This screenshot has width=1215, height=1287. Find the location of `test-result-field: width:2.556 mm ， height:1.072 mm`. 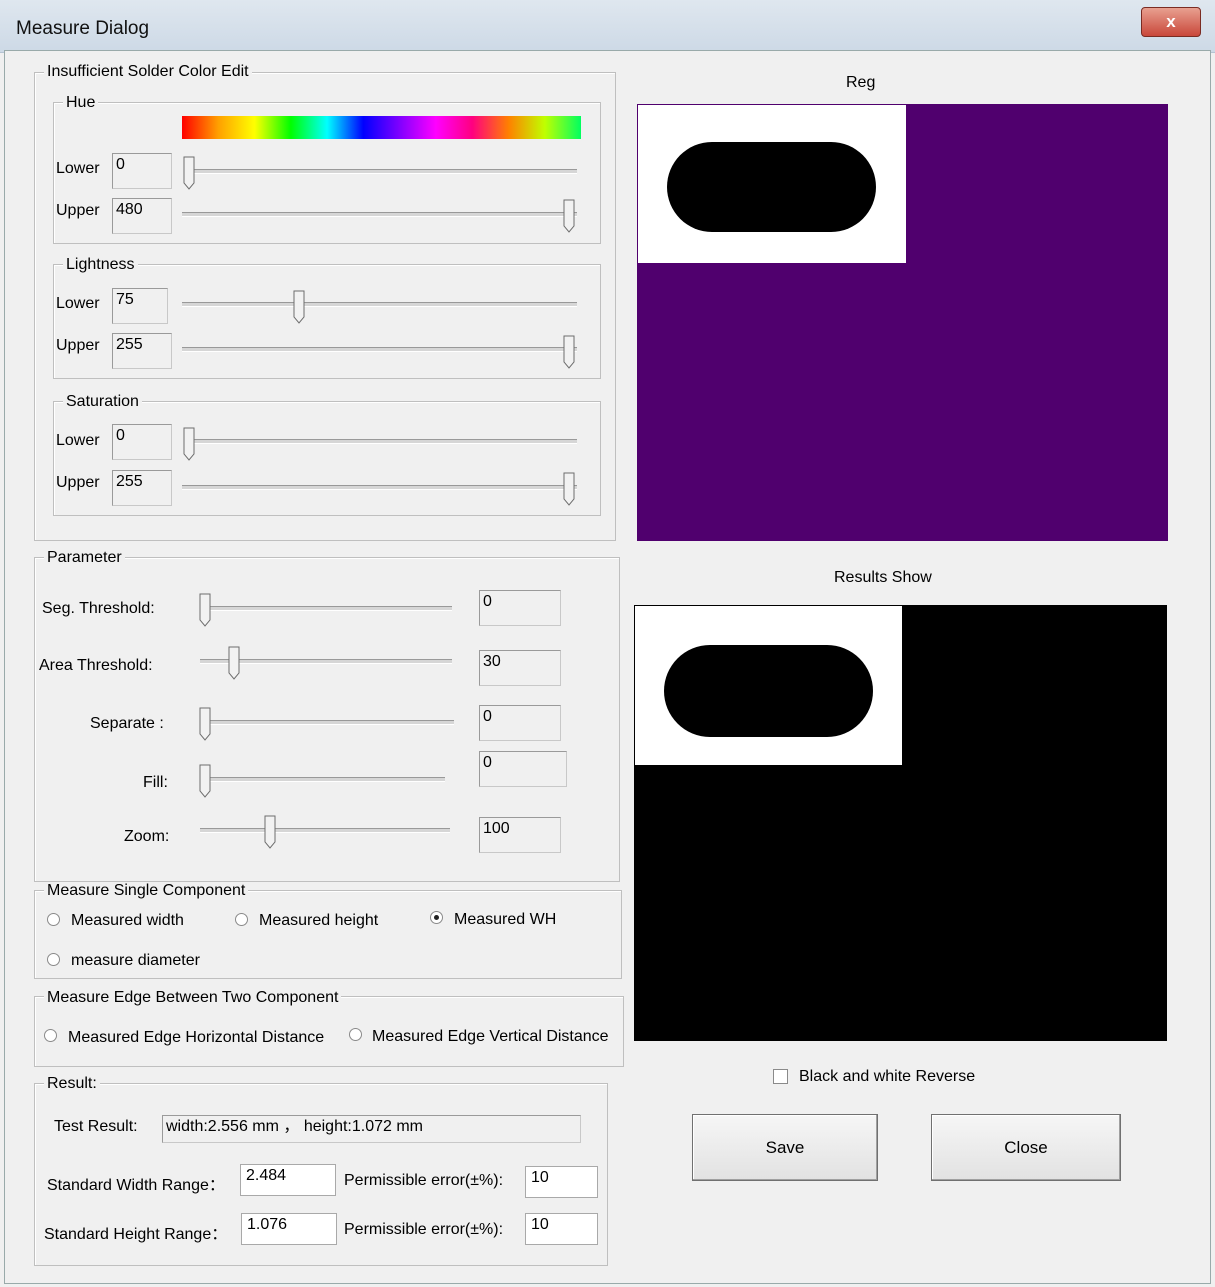

test-result-field: width:2.556 mm ， height:1.072 mm is located at coordinates (371, 1129).